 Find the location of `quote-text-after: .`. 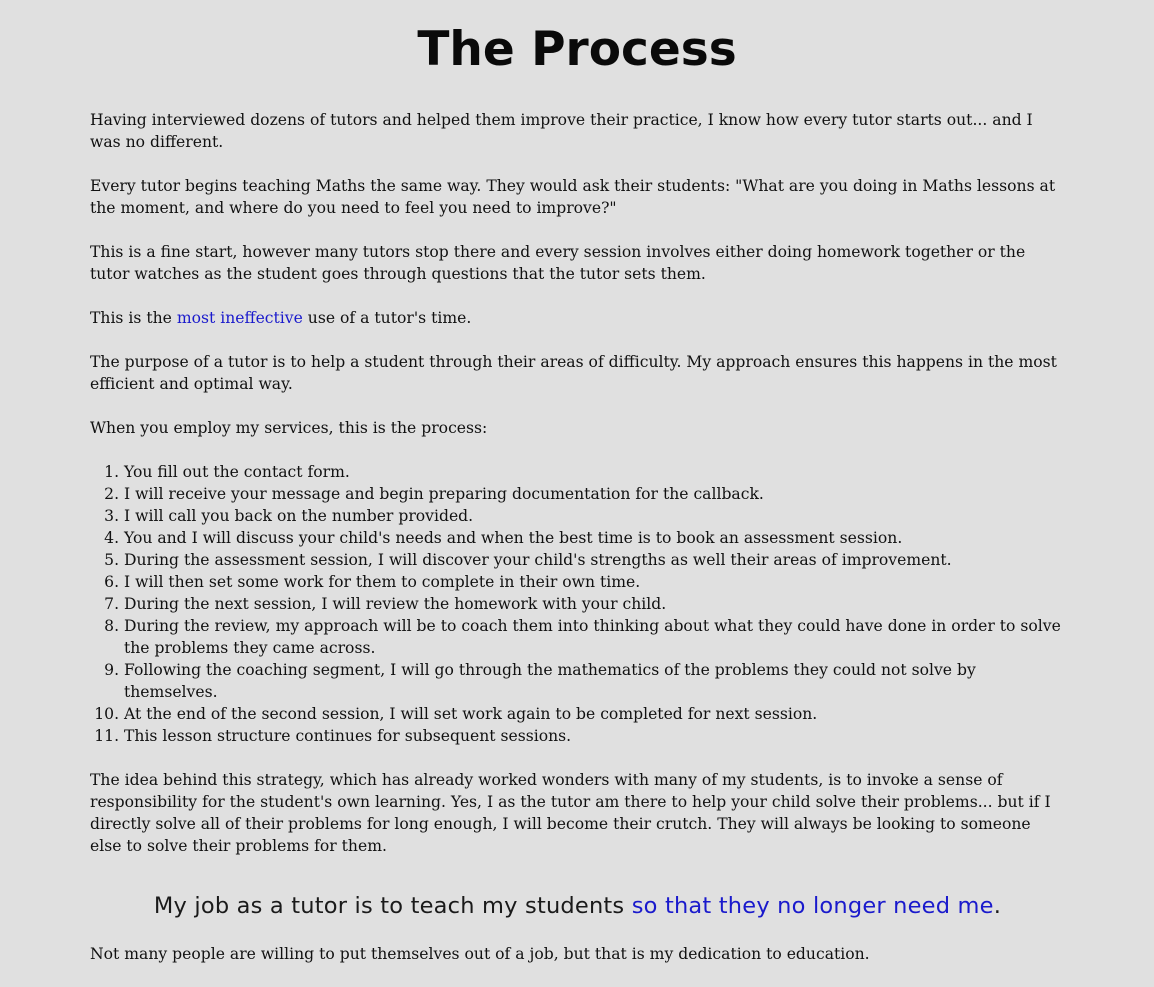

quote-text-after: . is located at coordinates (997, 906).